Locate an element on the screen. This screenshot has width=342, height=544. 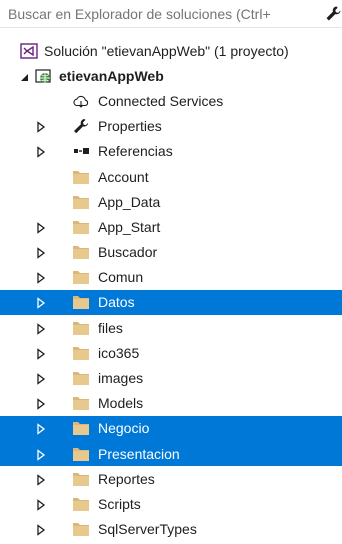
tree-item-sqlservertypes: SqlServerTypes is located at coordinates (171, 529).